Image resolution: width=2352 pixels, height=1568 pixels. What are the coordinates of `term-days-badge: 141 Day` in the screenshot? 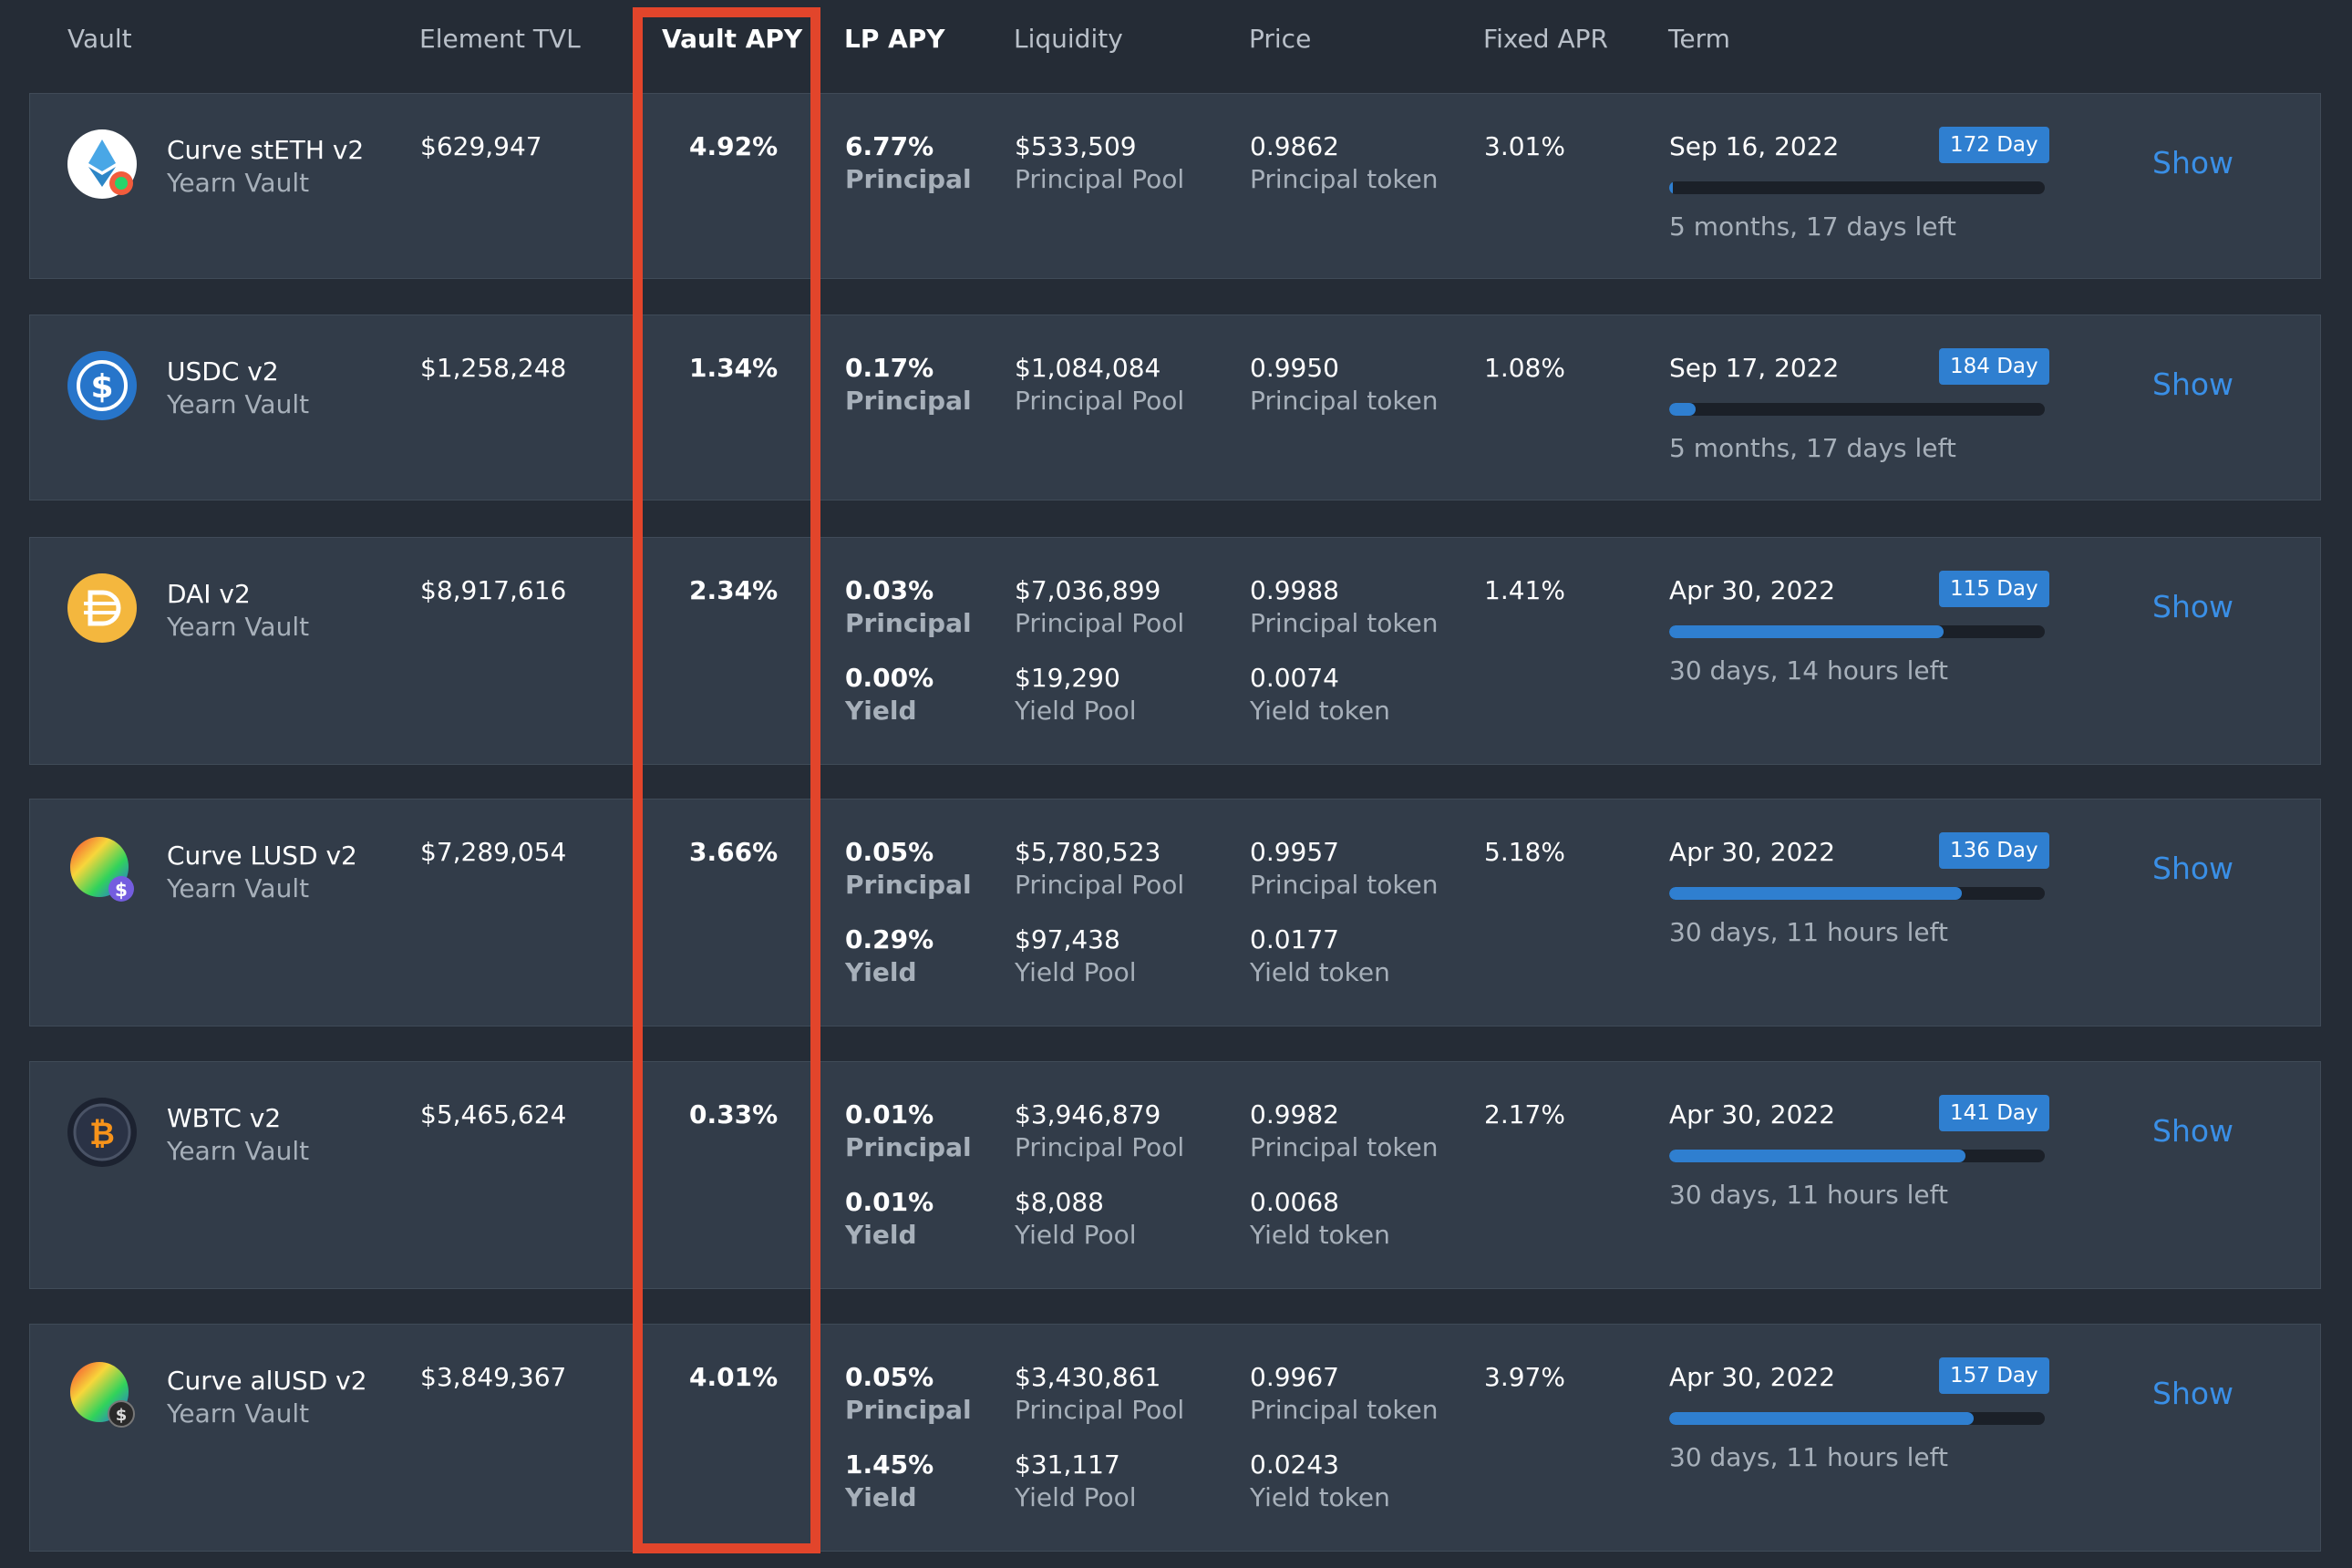 It's located at (1994, 1113).